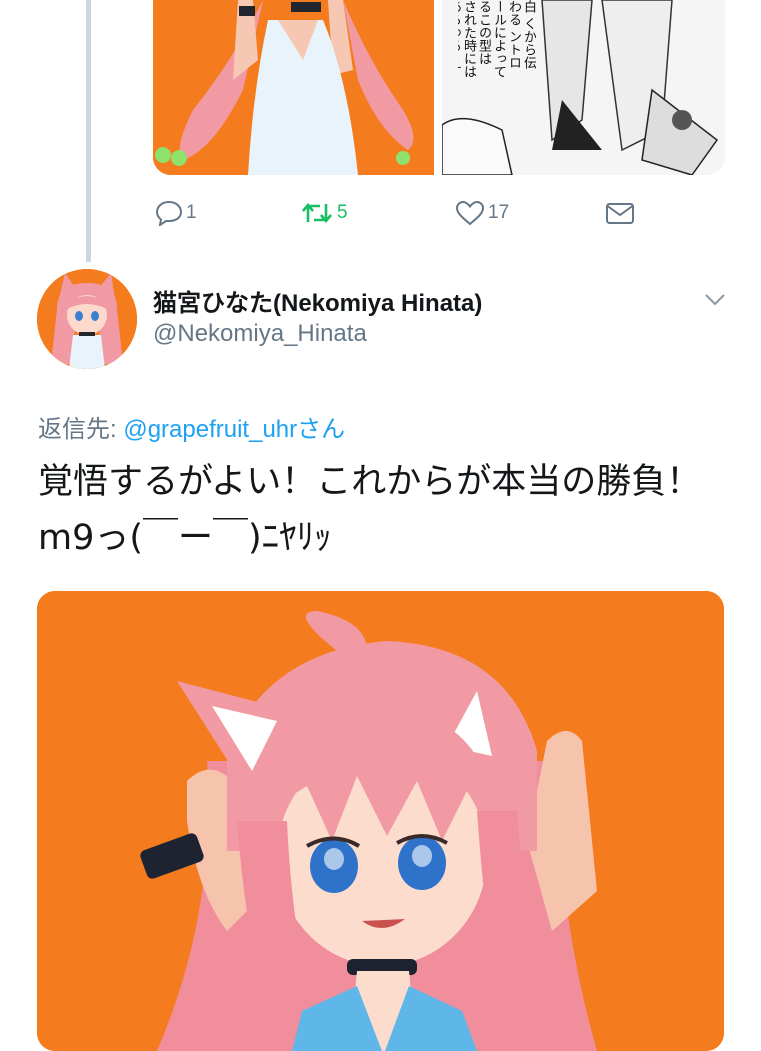 The height and width of the screenshot is (1051, 761). I want to click on direct-message-button, so click(620, 213).